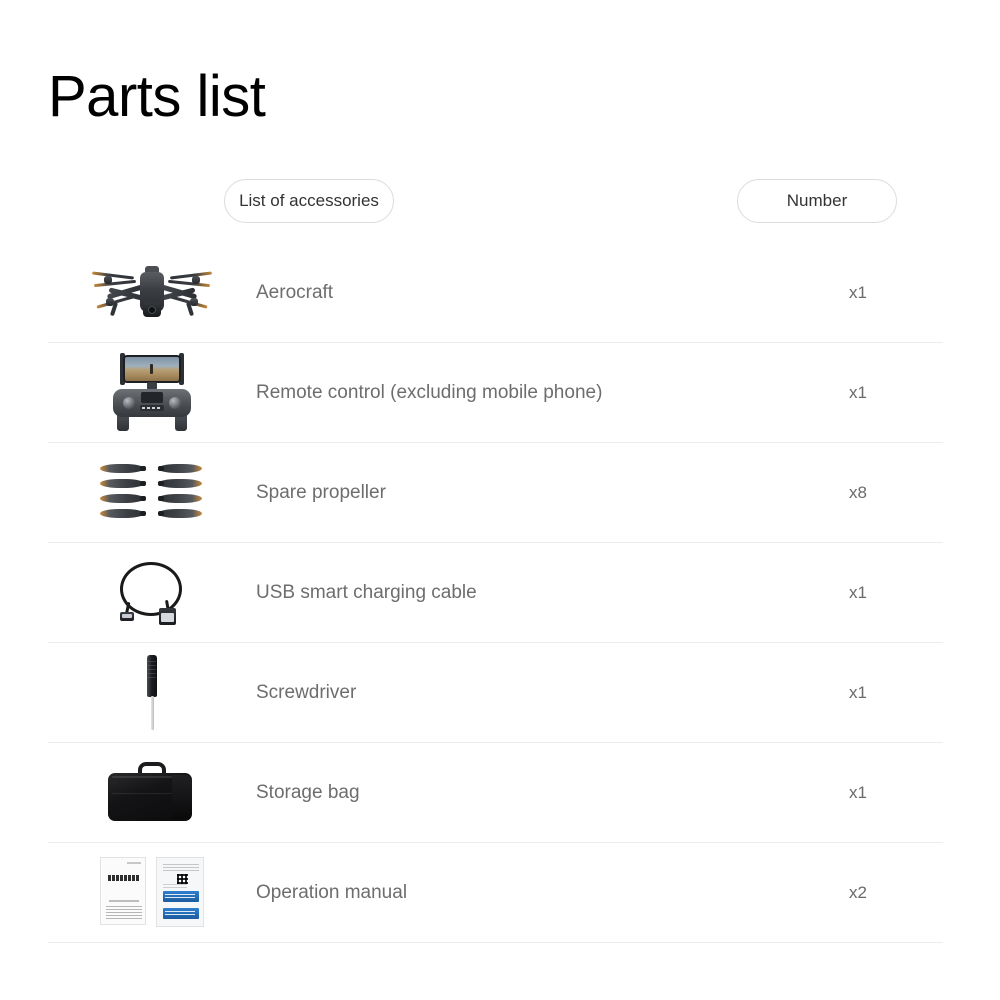  I want to click on table-row: Operation manual x2, so click(495, 893).